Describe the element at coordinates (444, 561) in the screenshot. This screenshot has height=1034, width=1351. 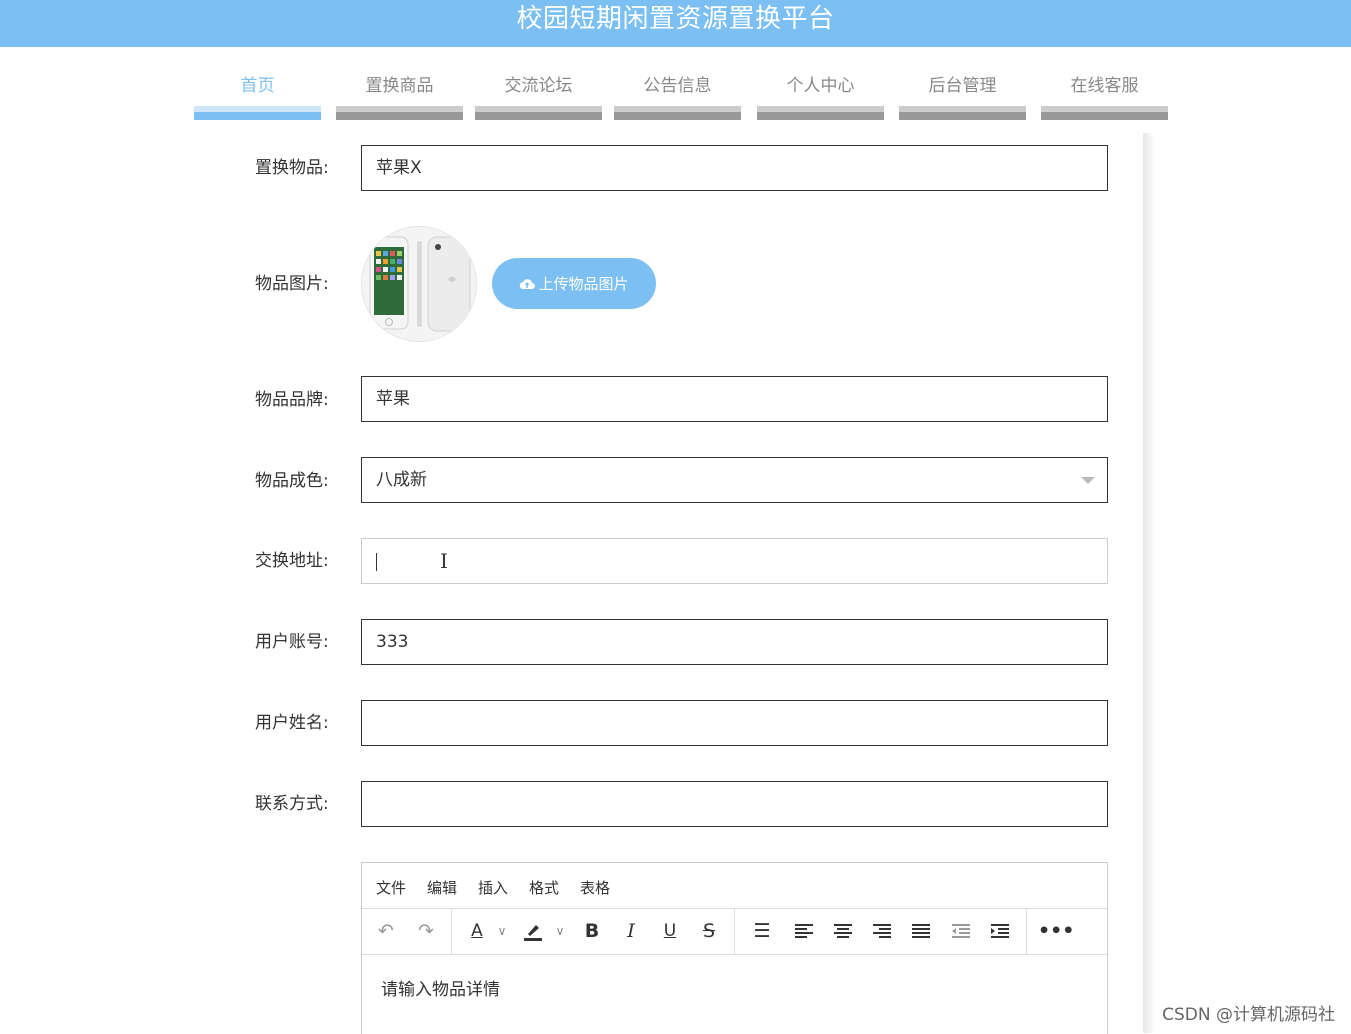
I see `ibeam-cursor-icon: I` at that location.